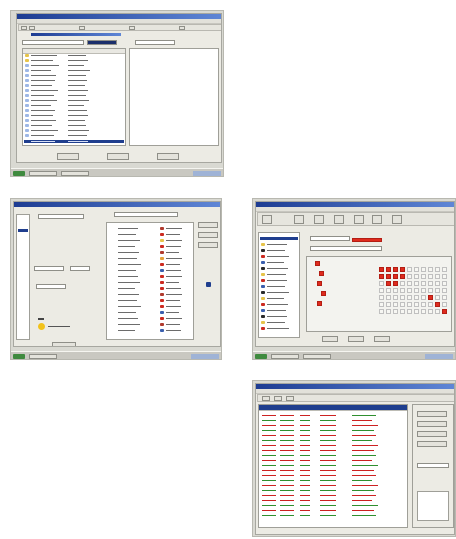 The width and height of the screenshot is (456, 539). What do you see at coordinates (155, 42) in the screenshot?
I see `combo-field` at bounding box center [155, 42].